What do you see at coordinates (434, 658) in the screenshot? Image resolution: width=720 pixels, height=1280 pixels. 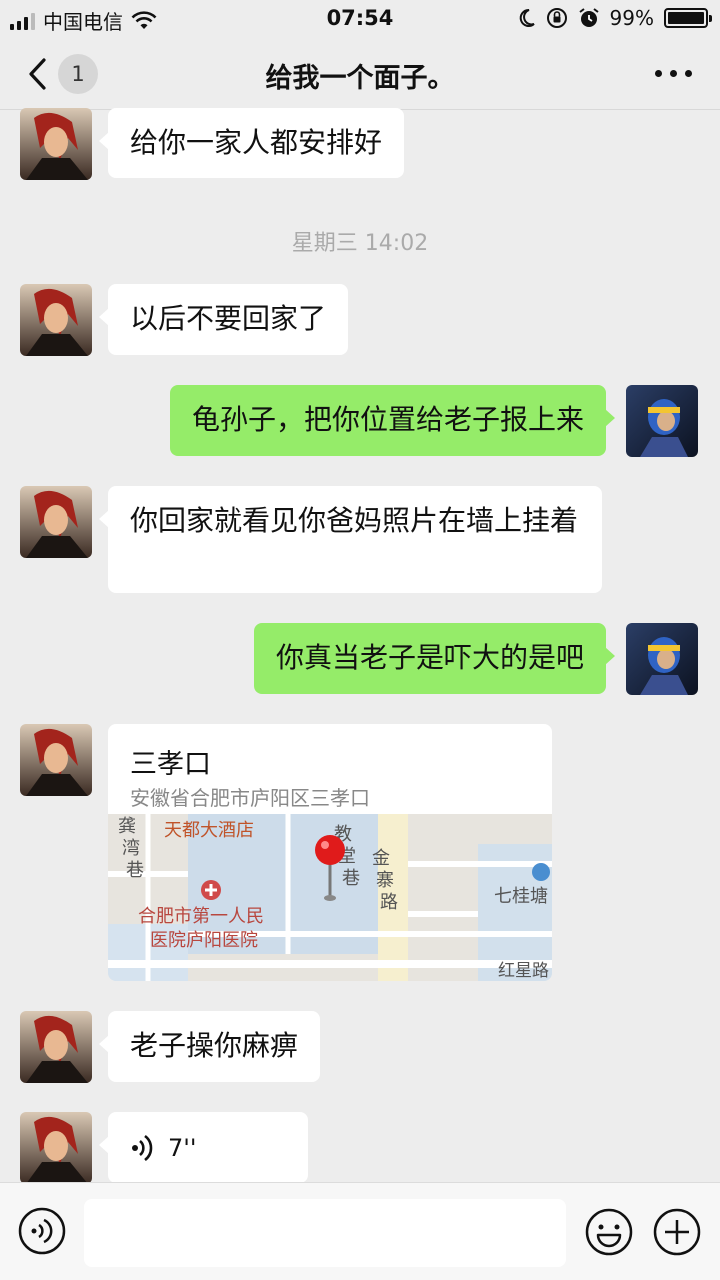 I see `my-message-bubble: 你真当老子是吓大的是吧` at bounding box center [434, 658].